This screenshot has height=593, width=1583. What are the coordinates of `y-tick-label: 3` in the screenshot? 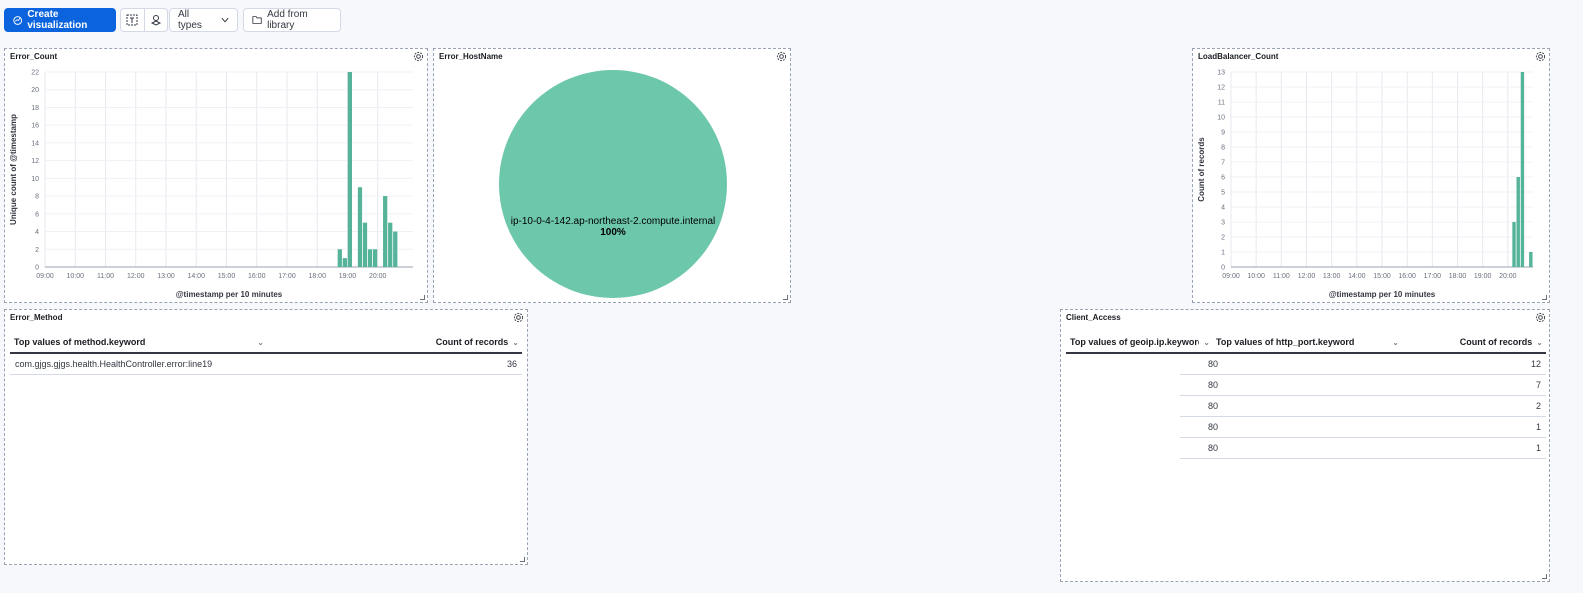 It's located at (1223, 223).